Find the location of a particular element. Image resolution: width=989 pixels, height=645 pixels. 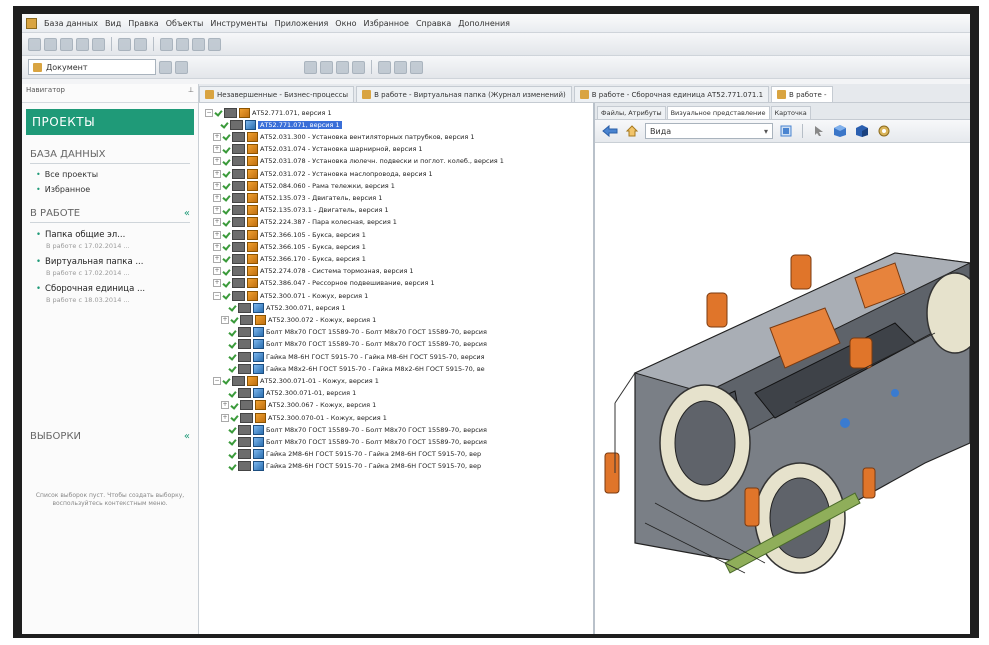

new-icon is located at coordinates (34, 44).